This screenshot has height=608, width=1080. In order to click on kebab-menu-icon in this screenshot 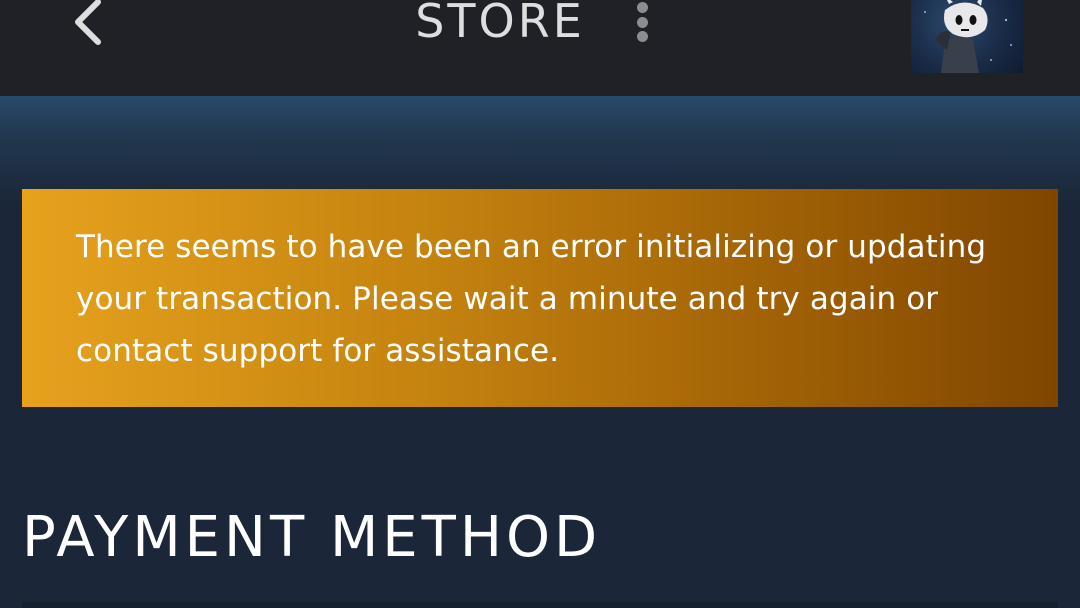, I will do `click(642, 7)`.